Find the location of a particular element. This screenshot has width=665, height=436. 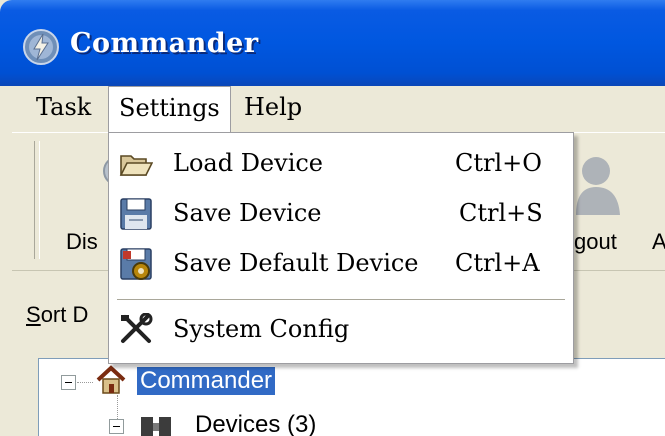

menu-item-label: Load Device is located at coordinates (248, 163).